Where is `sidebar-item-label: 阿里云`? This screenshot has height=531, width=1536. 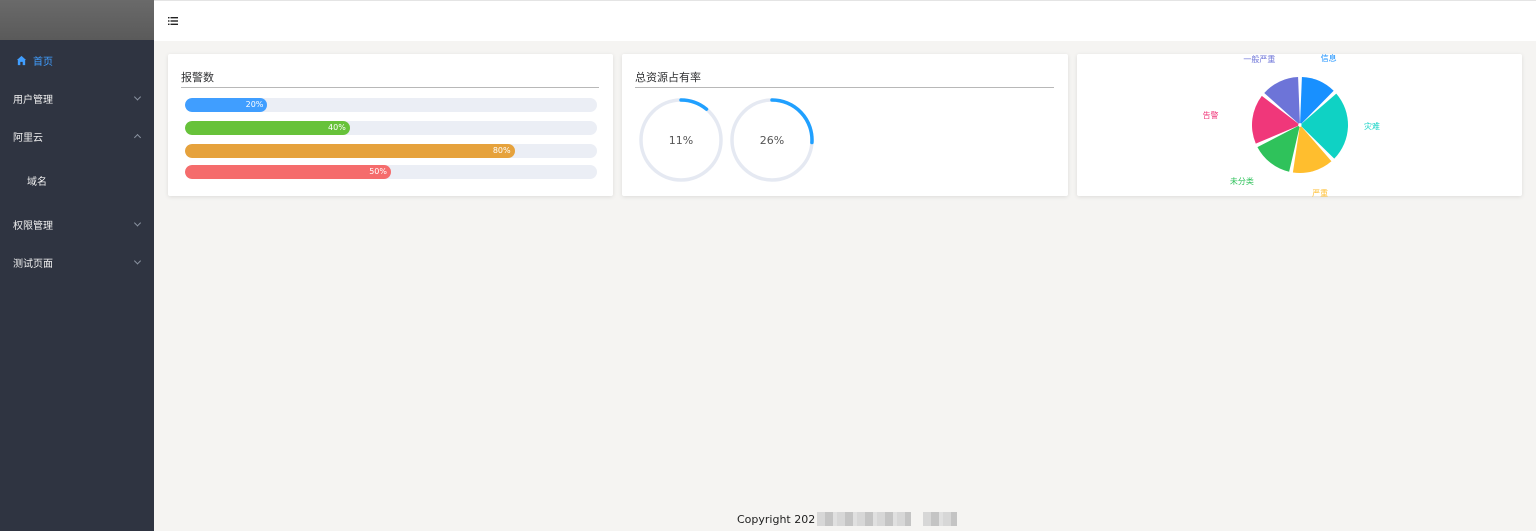
sidebar-item-label: 阿里云 is located at coordinates (28, 138).